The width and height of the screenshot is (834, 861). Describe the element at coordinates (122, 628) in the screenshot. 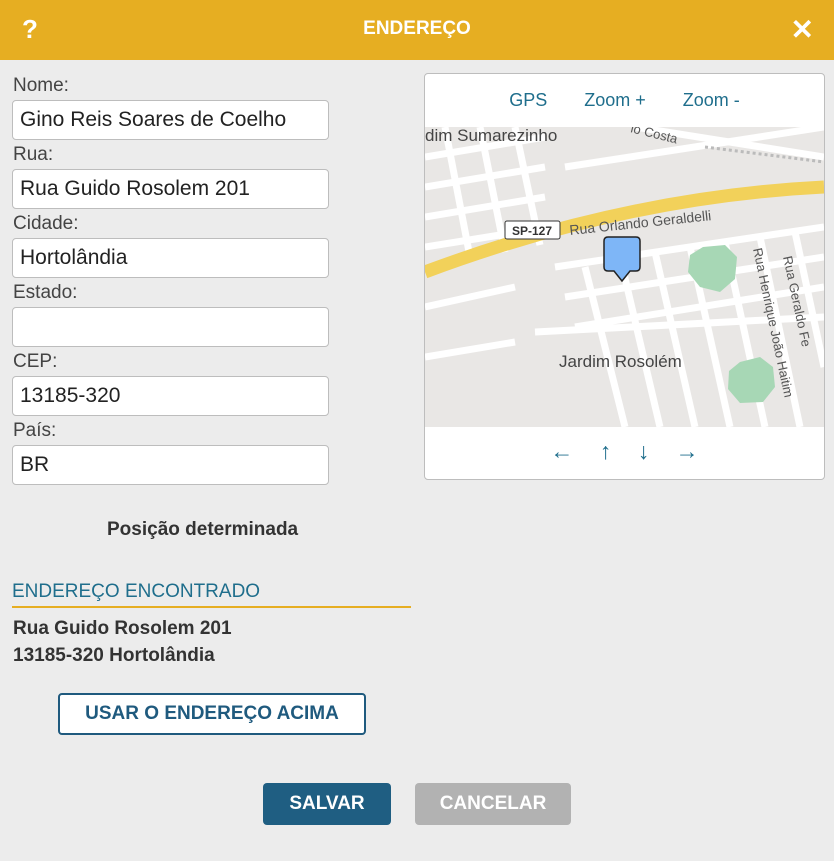

I see `found-address-line1: Rua Guido Rosolem 201` at that location.